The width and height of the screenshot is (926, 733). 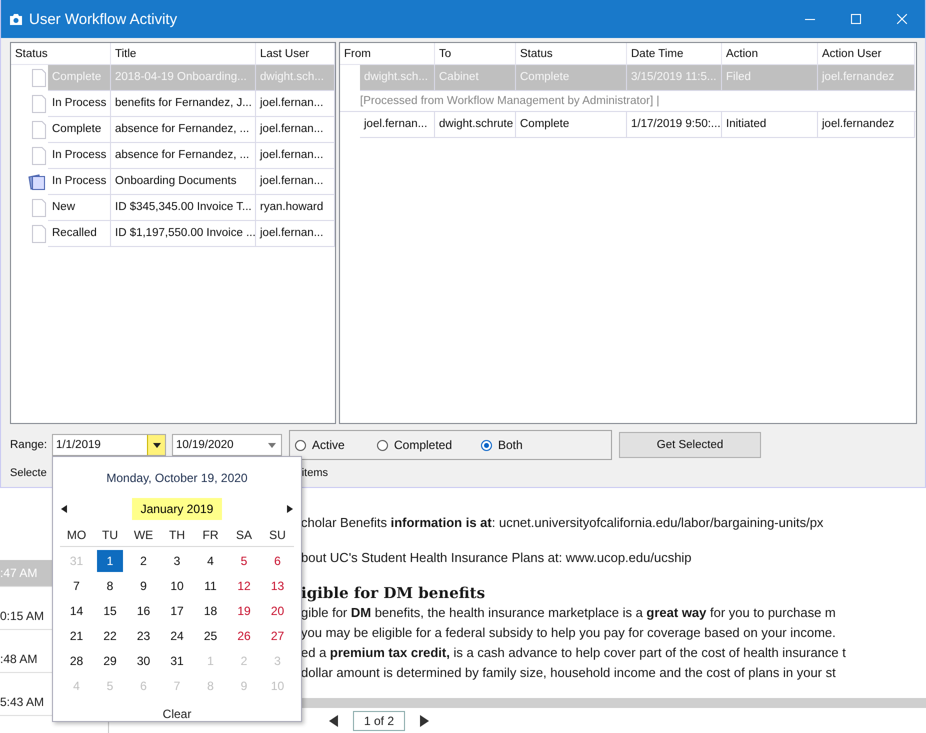 What do you see at coordinates (423, 445) in the screenshot?
I see `radio-label: Completed` at bounding box center [423, 445].